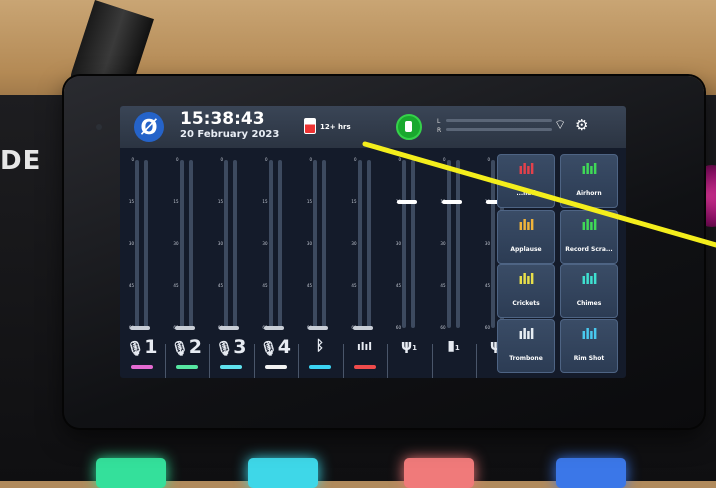  I want to click on annotation-line, so click(539, 194).